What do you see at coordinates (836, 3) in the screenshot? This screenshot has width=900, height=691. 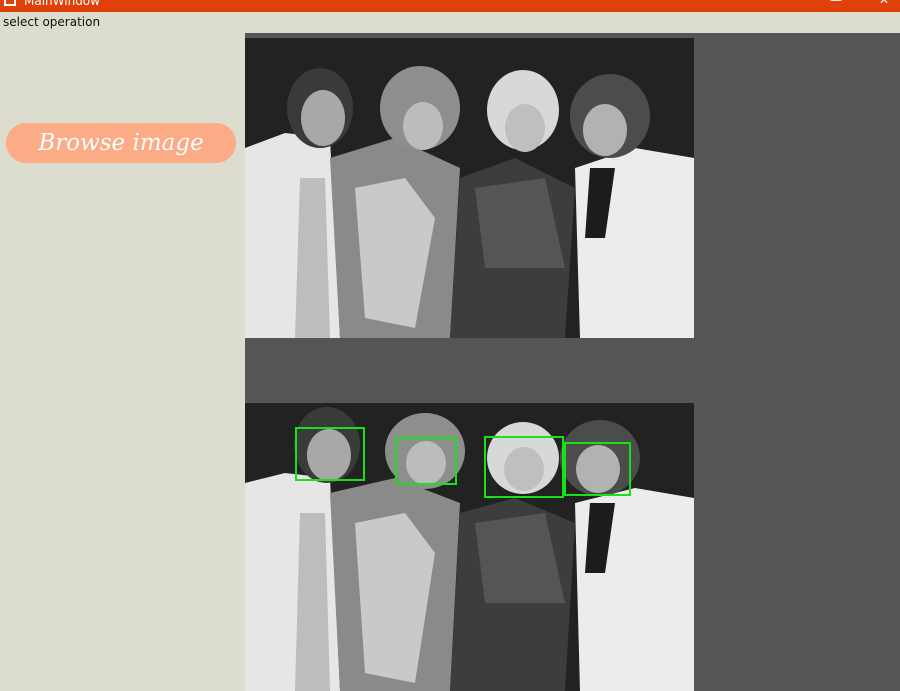 I see `minimize-button: —` at bounding box center [836, 3].